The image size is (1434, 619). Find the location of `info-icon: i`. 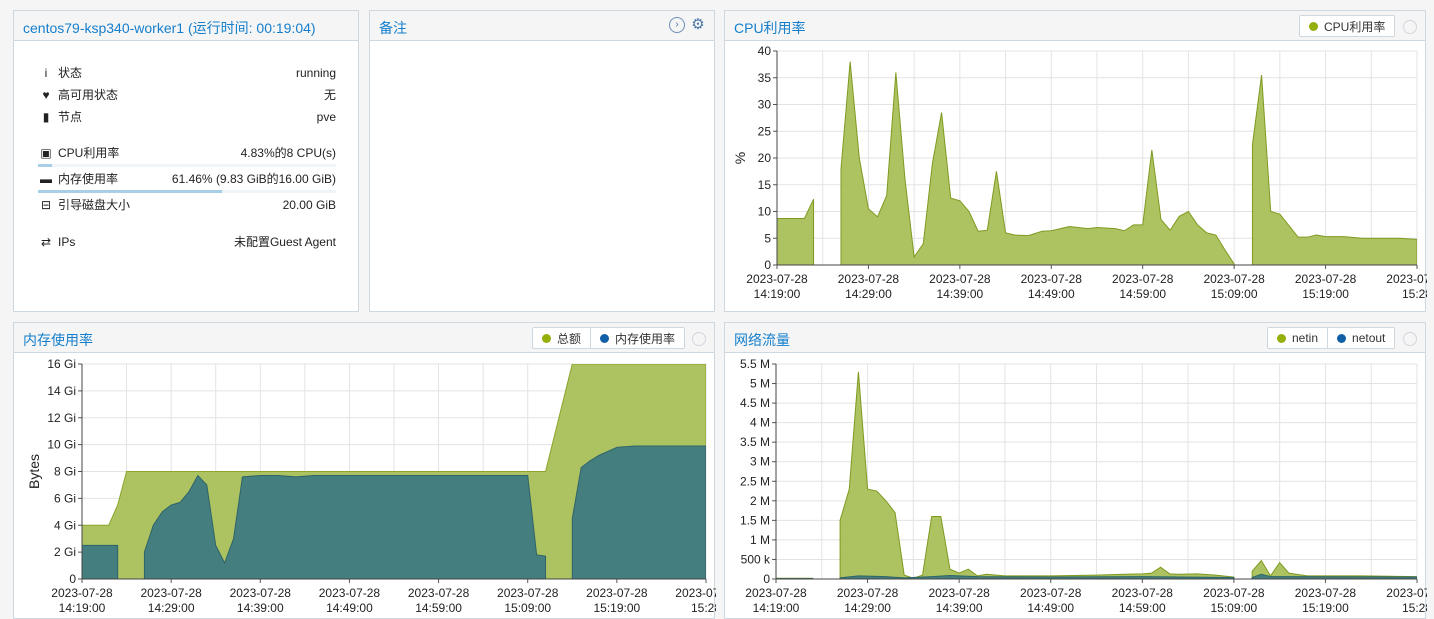

info-icon: i is located at coordinates (46, 73).